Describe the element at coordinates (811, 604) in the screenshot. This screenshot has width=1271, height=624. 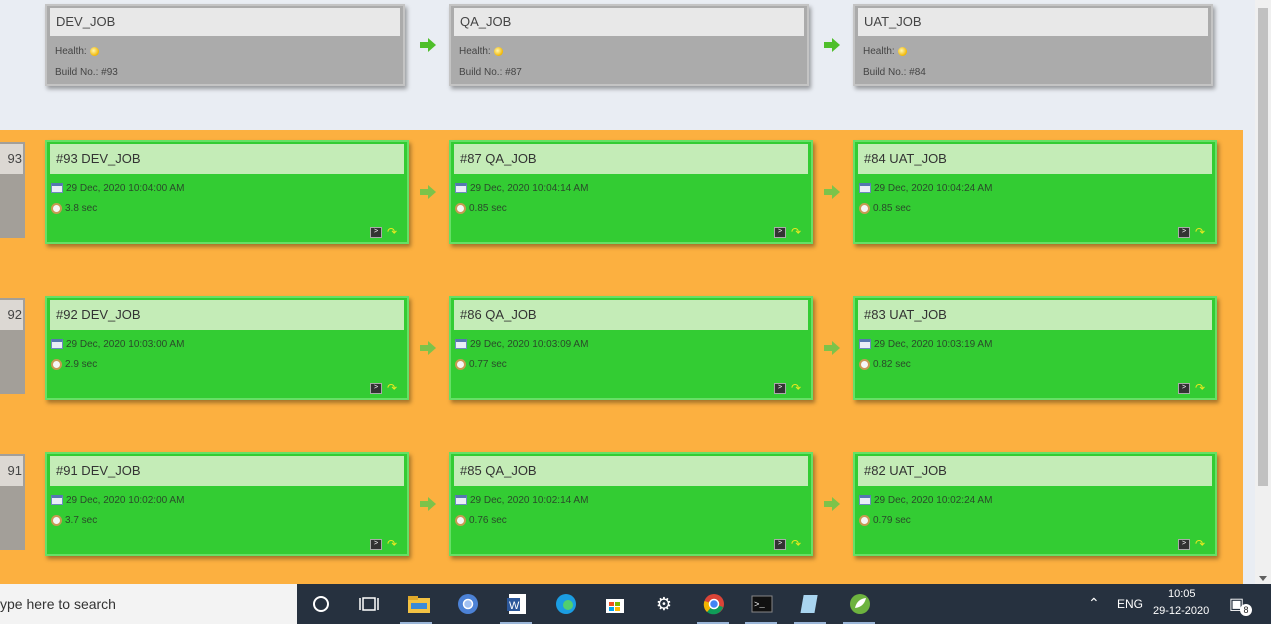
I see `notepad-icon` at that location.